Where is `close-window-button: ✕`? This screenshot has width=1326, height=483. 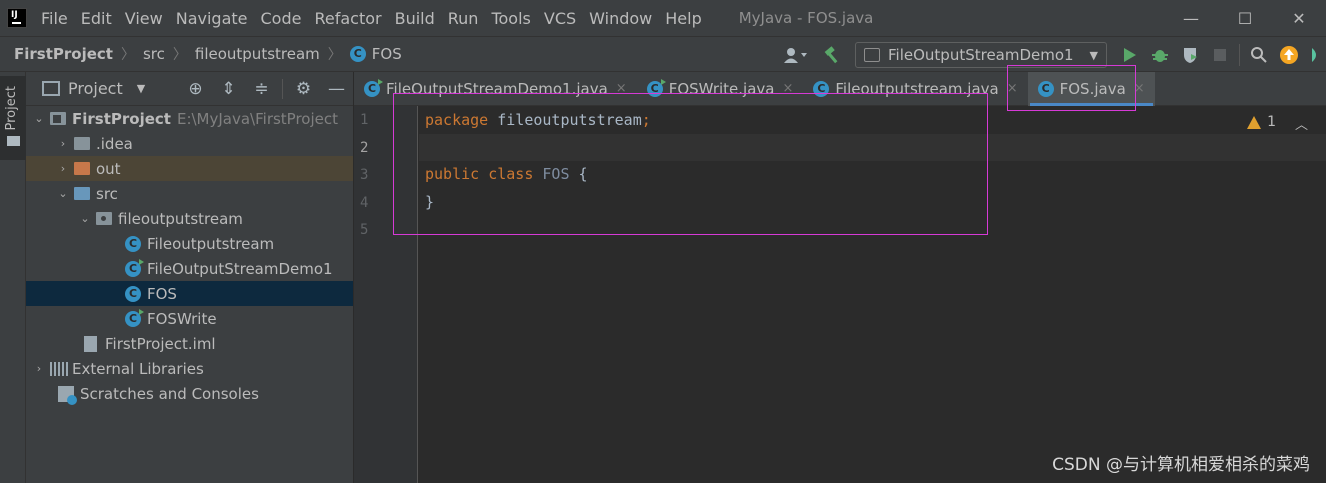
close-window-button: ✕ is located at coordinates (1299, 18).